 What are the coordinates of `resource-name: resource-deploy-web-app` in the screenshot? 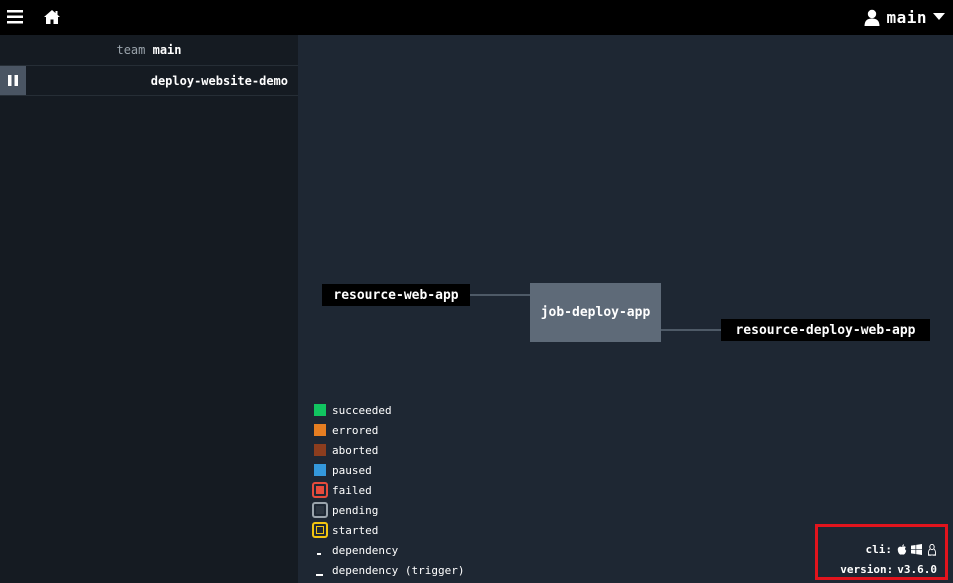 It's located at (825, 330).